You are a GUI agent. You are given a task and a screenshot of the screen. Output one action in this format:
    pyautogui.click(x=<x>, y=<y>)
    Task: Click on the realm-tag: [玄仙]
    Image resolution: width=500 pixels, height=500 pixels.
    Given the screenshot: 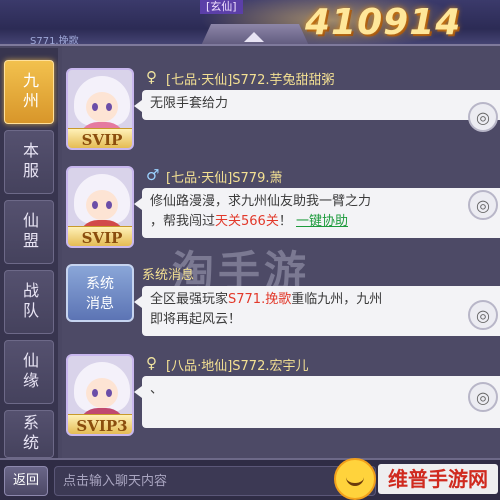 What is the action you would take?
    pyautogui.click(x=221, y=7)
    